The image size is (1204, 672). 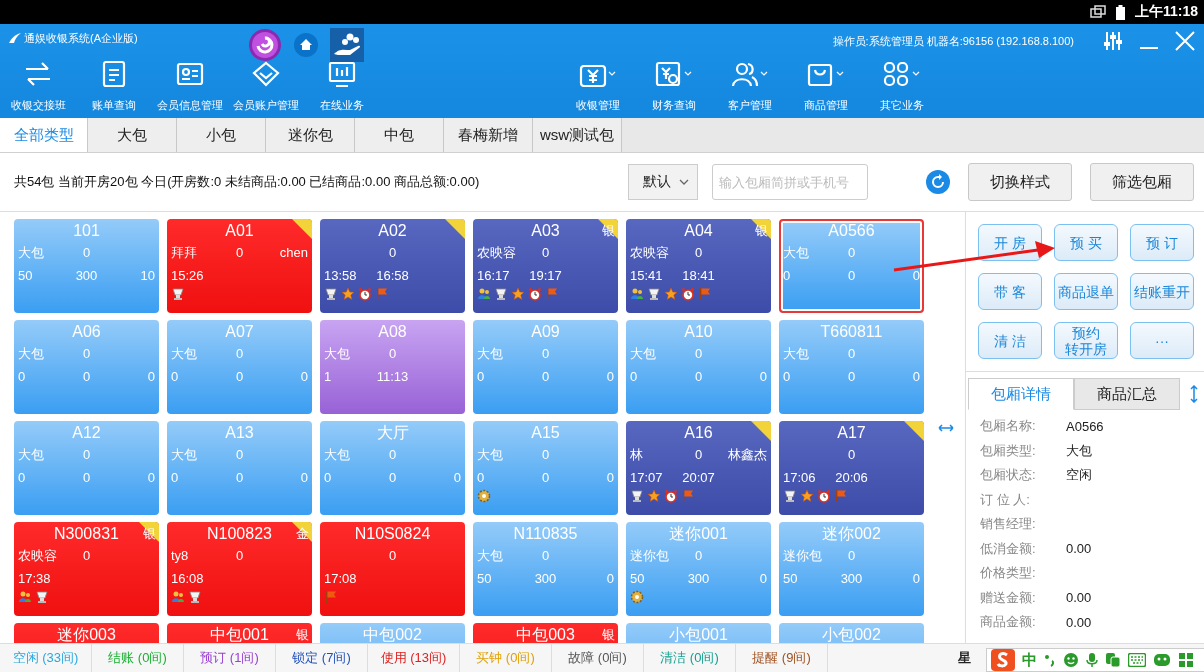 I want to click on category-tab: 大包, so click(x=132, y=135).